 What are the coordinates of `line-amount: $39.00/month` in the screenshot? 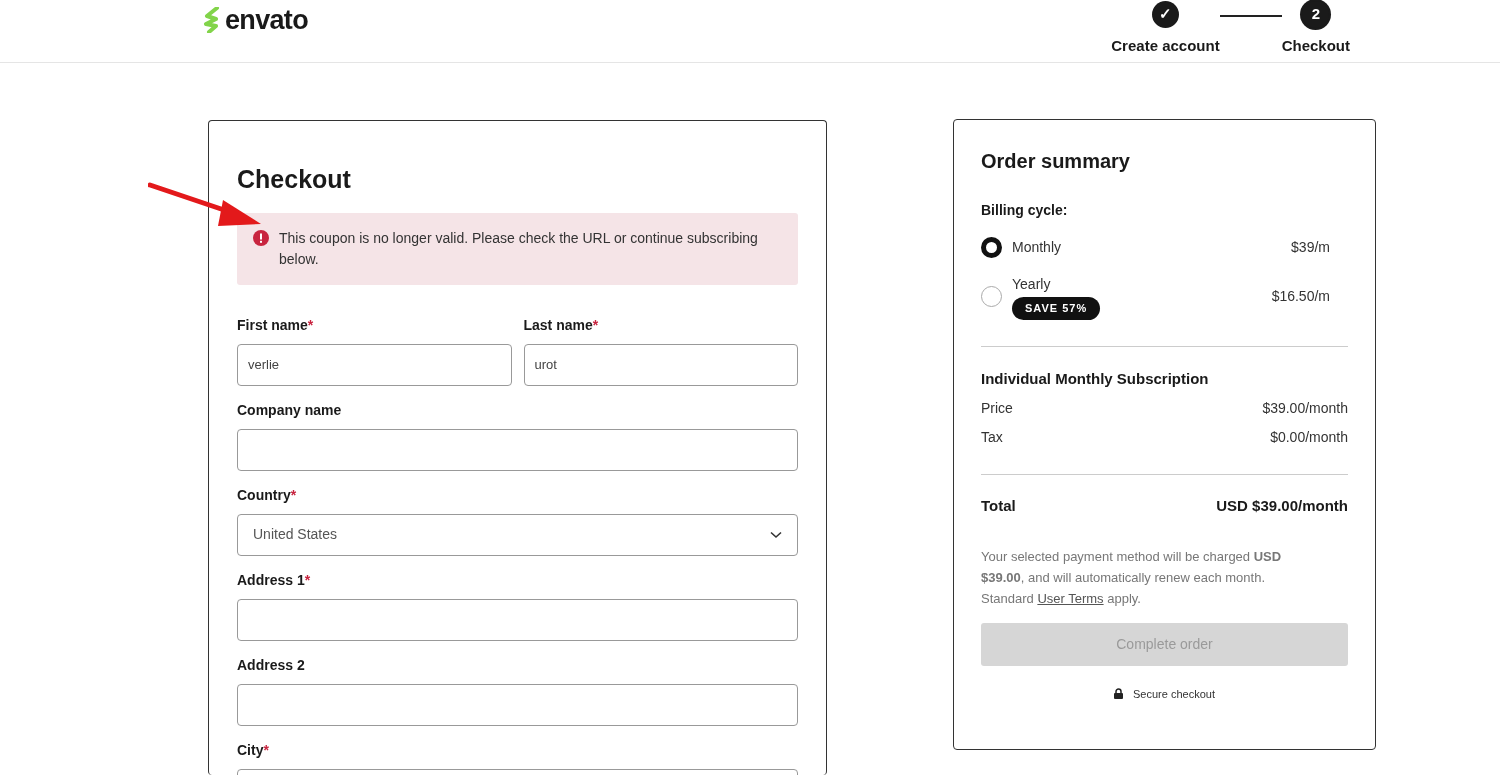 It's located at (1305, 408).